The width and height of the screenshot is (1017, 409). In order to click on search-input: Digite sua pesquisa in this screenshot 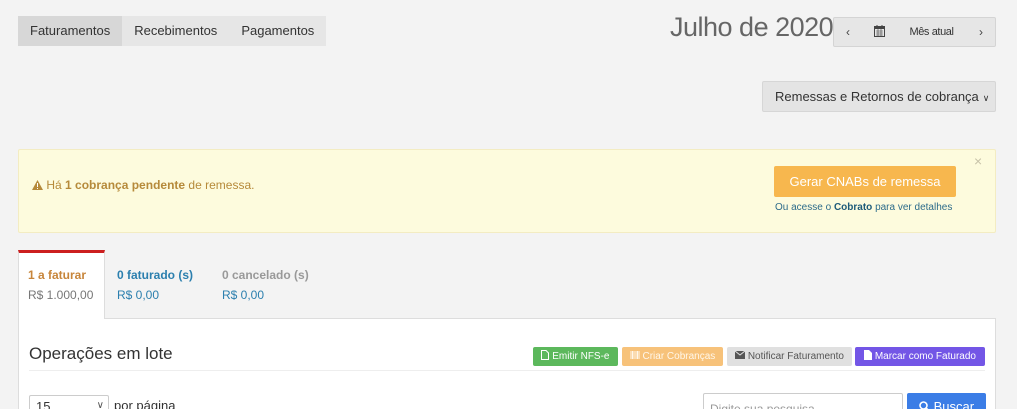, I will do `click(803, 401)`.